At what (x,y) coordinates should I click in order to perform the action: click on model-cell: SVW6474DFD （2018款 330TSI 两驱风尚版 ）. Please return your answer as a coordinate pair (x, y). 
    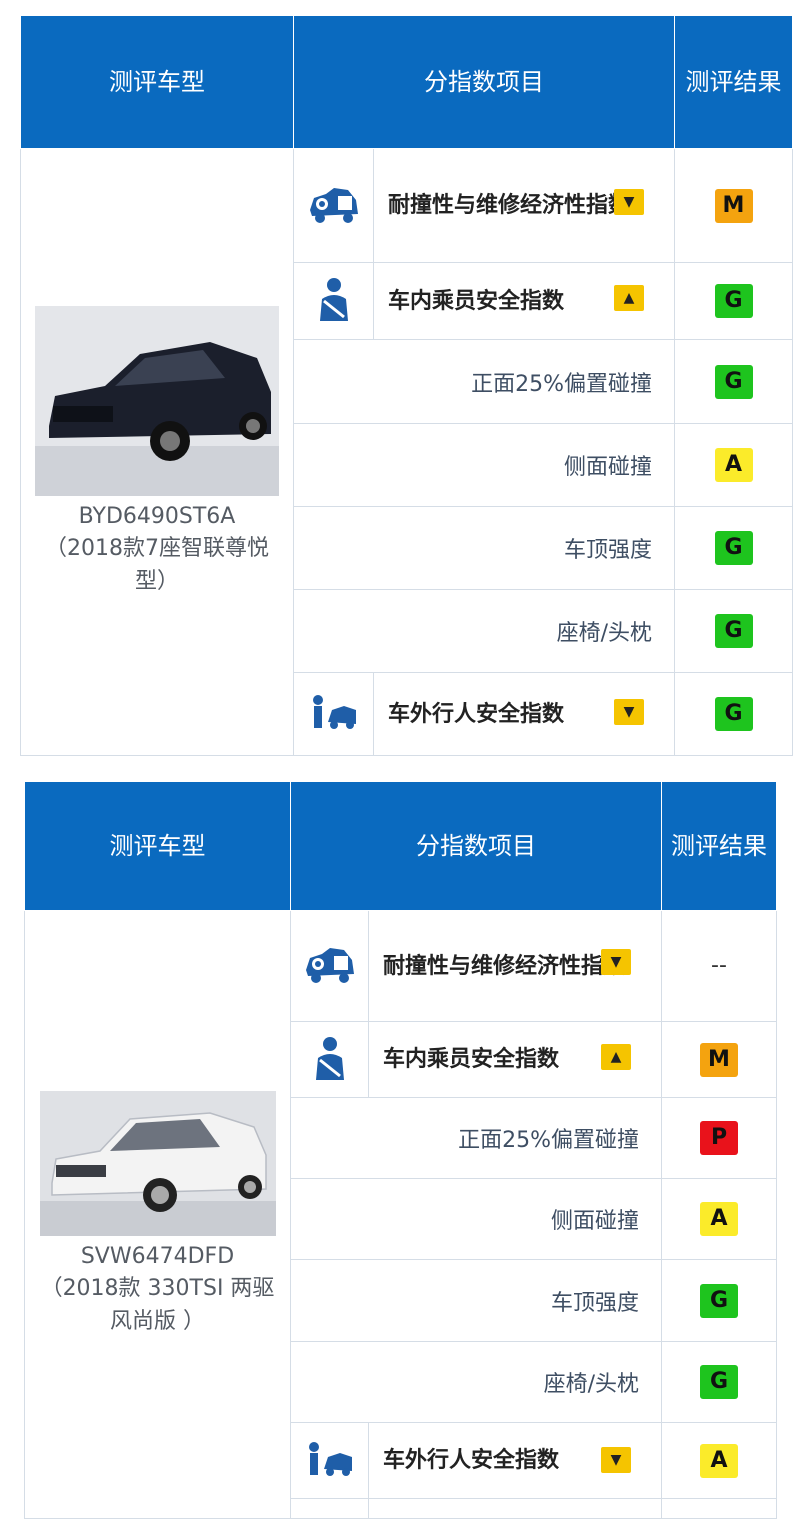
    Looking at the image, I should click on (157, 1214).